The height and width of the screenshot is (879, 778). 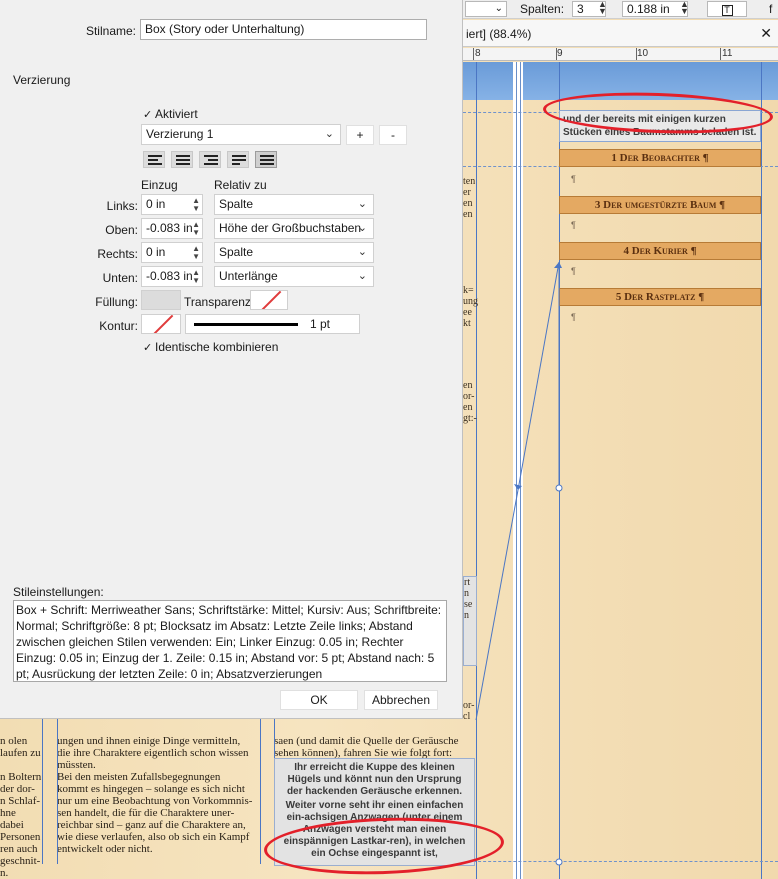 I want to click on fill-color-swatch, so click(x=161, y=300).